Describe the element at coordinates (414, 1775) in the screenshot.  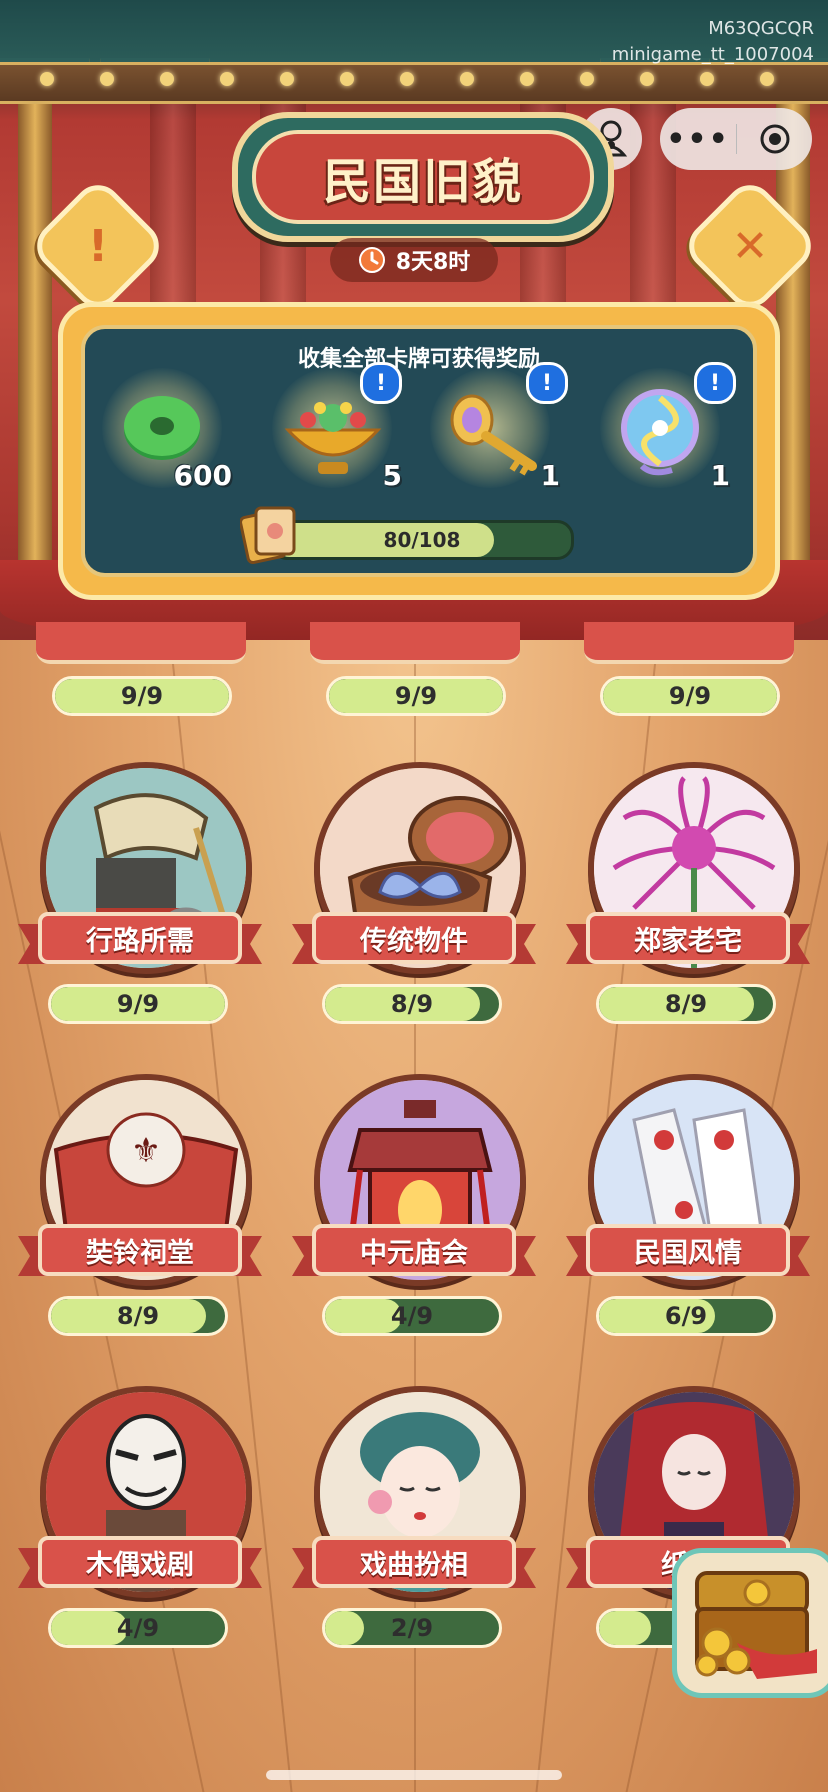
I see `home-indicator` at that location.